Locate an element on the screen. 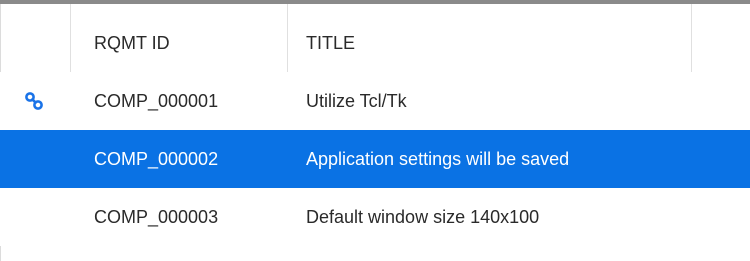 Image resolution: width=750 pixels, height=261 pixels. link-icon is located at coordinates (36, 101).